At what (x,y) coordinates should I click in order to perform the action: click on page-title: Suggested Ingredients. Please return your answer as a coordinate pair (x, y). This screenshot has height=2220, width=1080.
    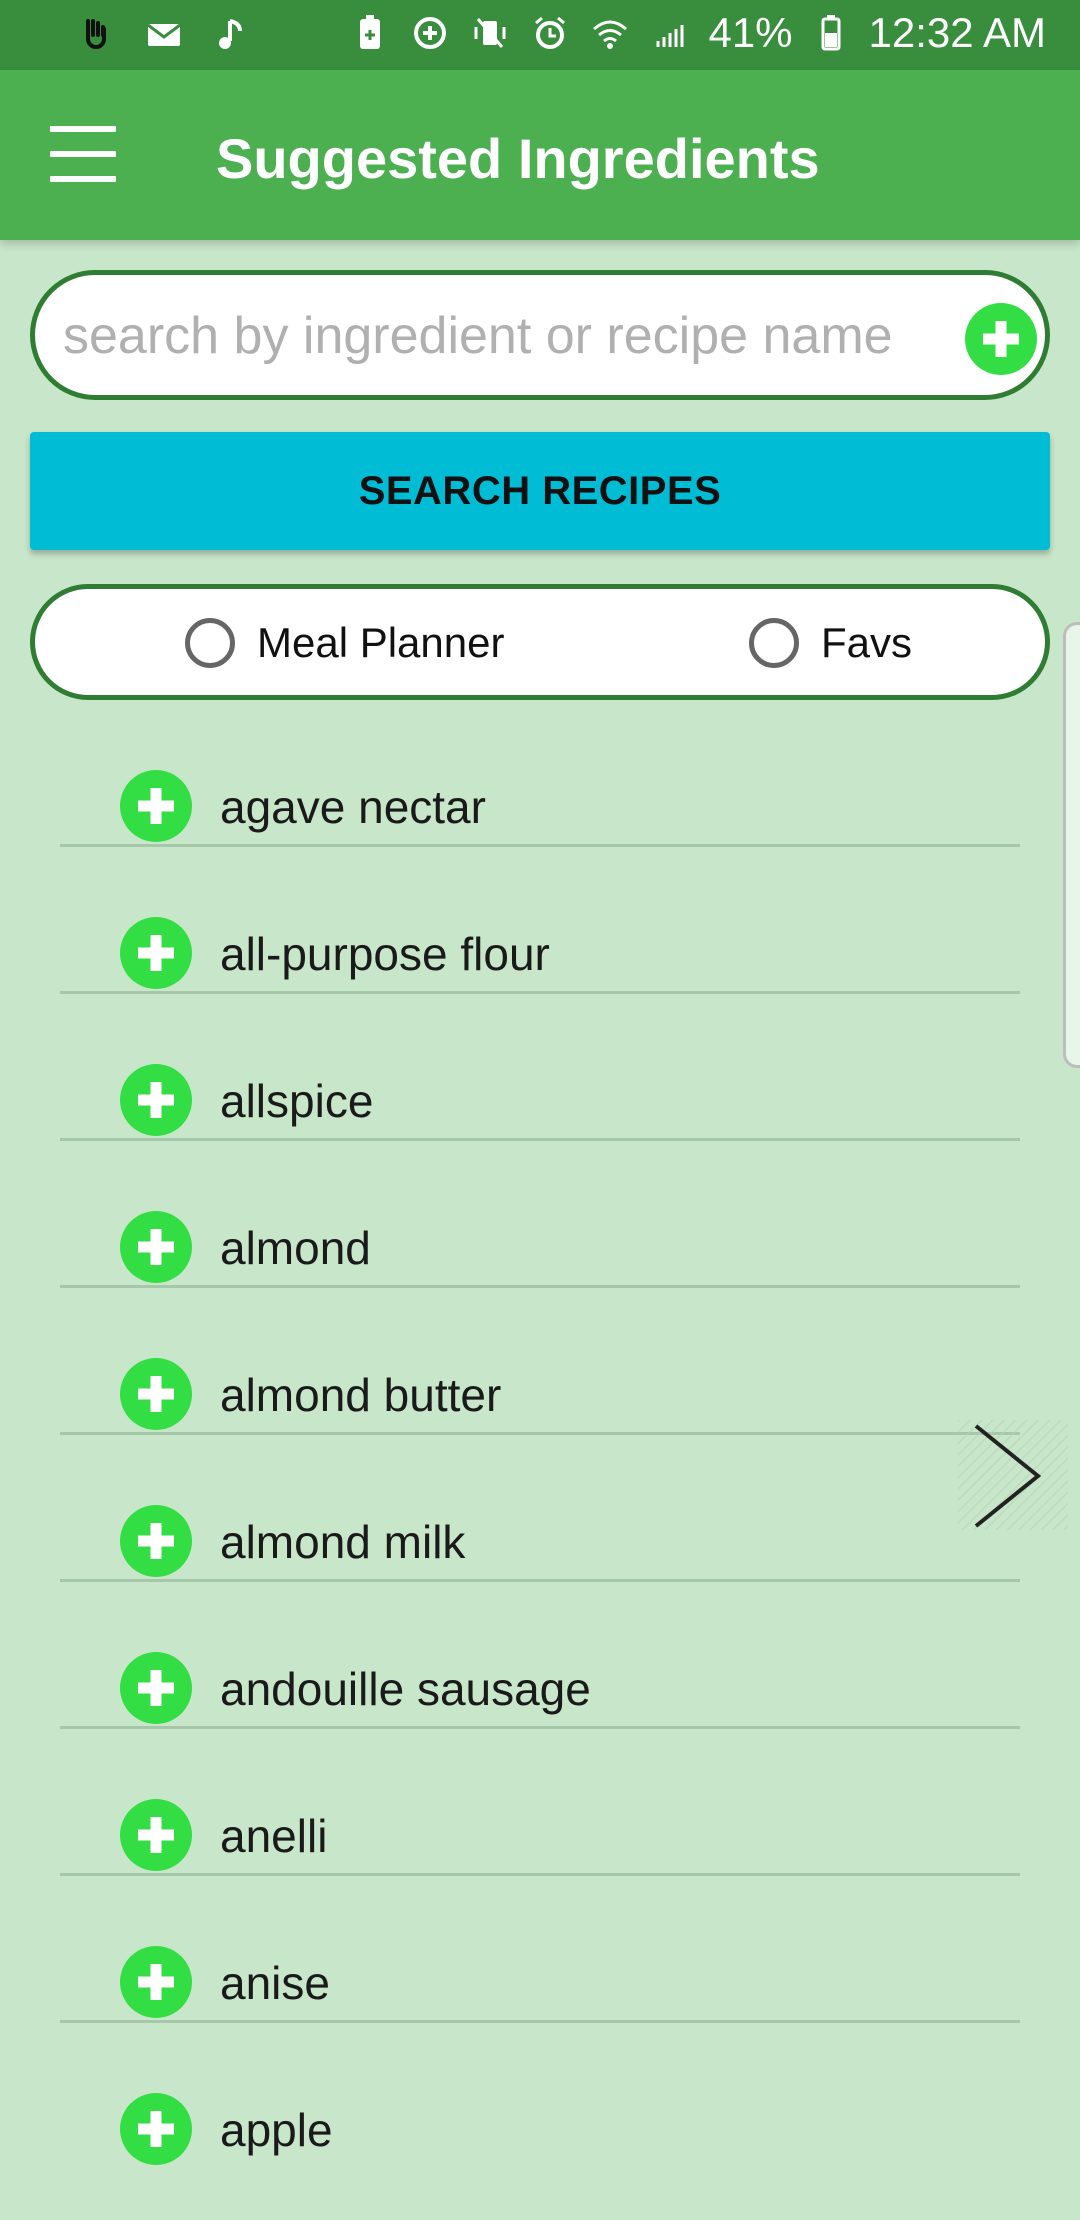
    Looking at the image, I should click on (518, 158).